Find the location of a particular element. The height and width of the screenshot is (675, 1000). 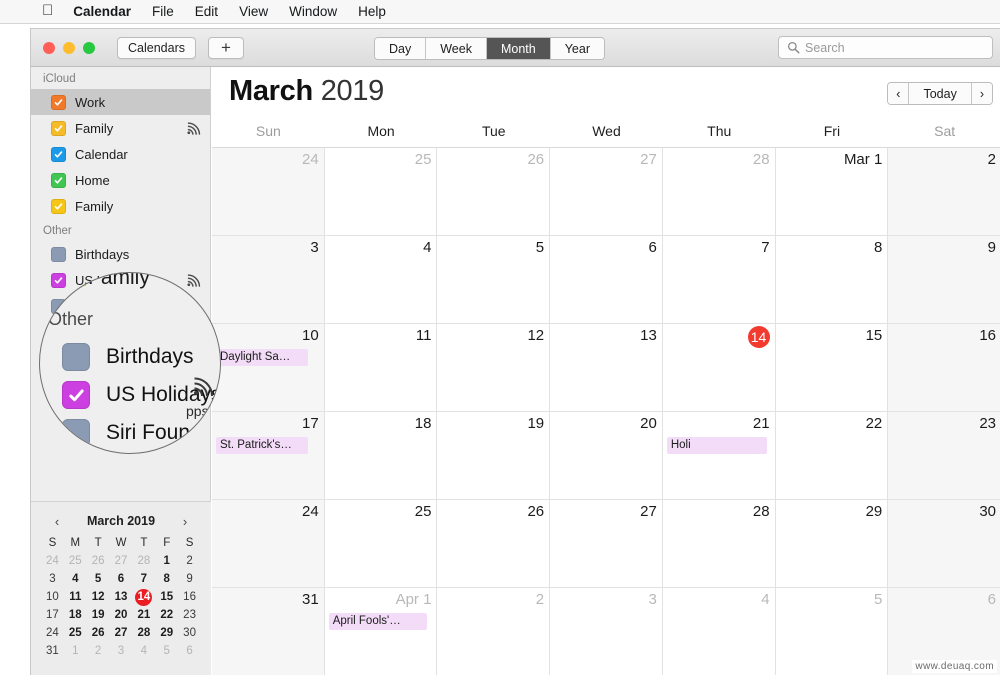

sidebar-item-birthdays: Birthdays is located at coordinates (120, 254).